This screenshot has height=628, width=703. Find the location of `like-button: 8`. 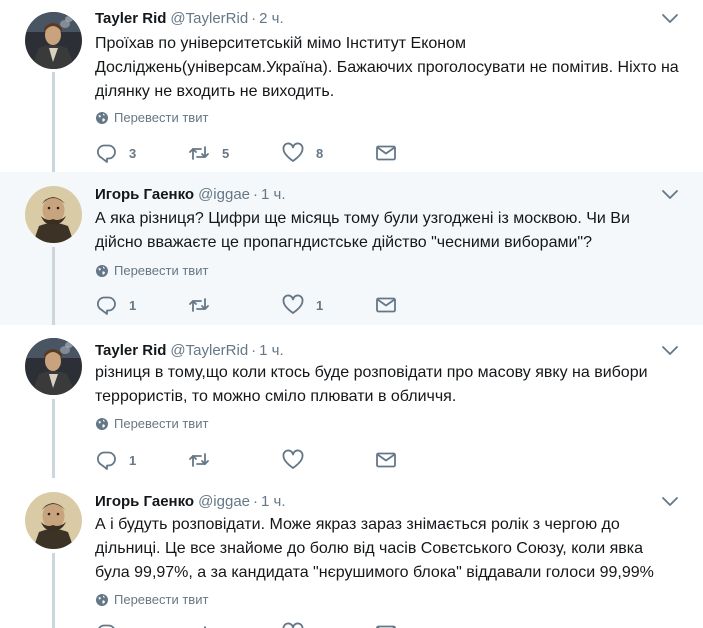

like-button: 8 is located at coordinates (302, 153).